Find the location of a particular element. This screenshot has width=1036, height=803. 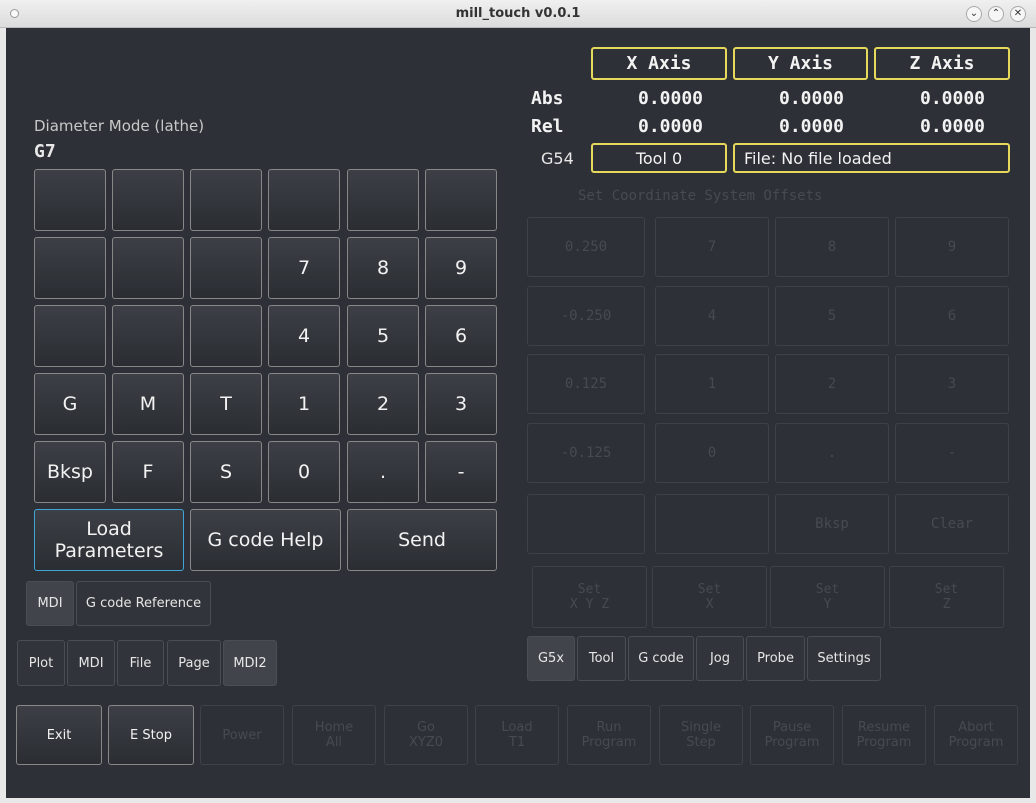

offset-key-4-2: Bksp is located at coordinates (832, 524).